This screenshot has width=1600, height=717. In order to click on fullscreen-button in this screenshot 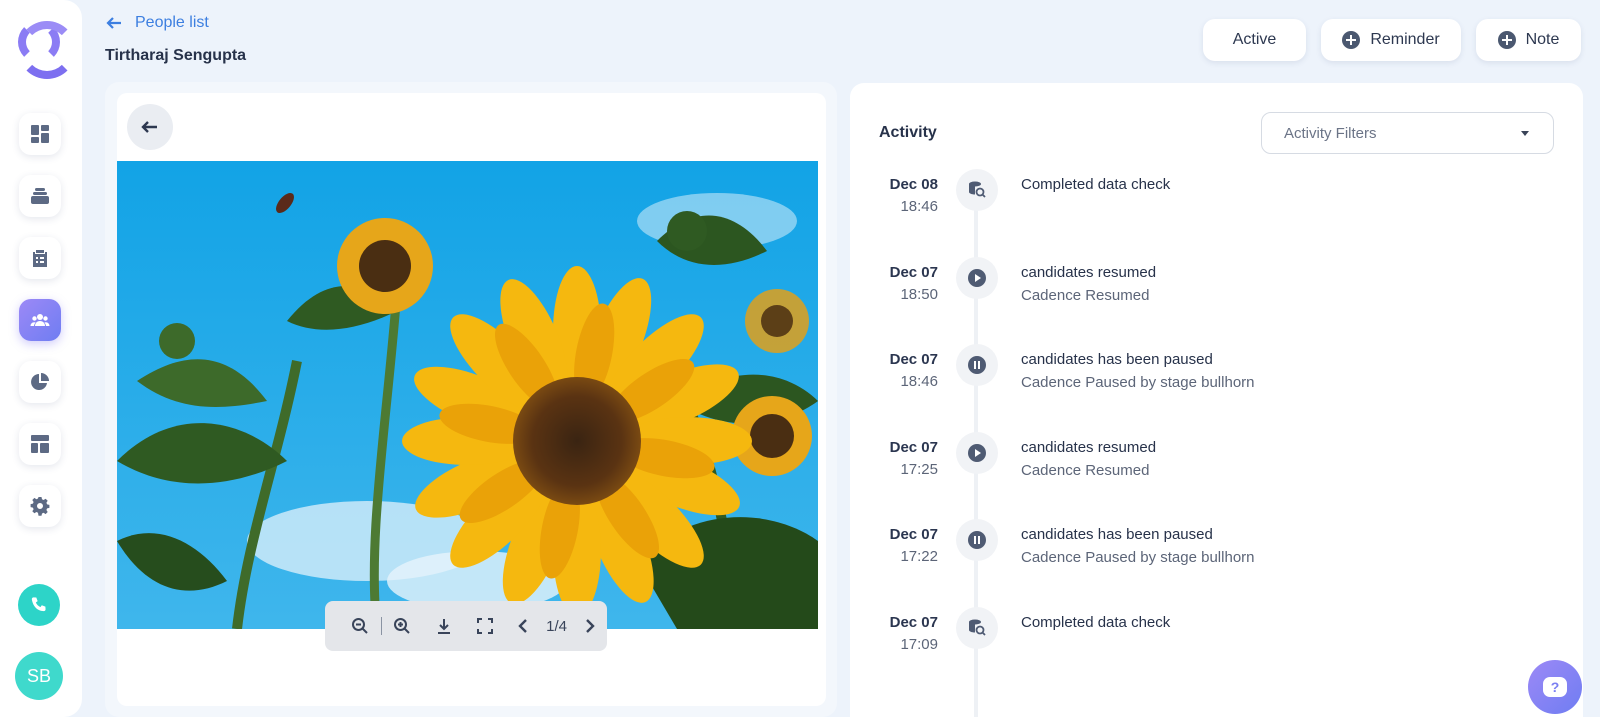, I will do `click(486, 626)`.